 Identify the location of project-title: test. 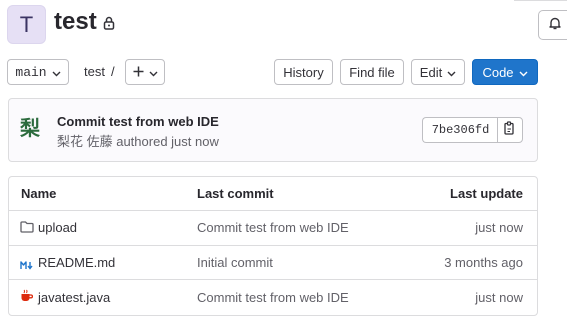
(75, 22).